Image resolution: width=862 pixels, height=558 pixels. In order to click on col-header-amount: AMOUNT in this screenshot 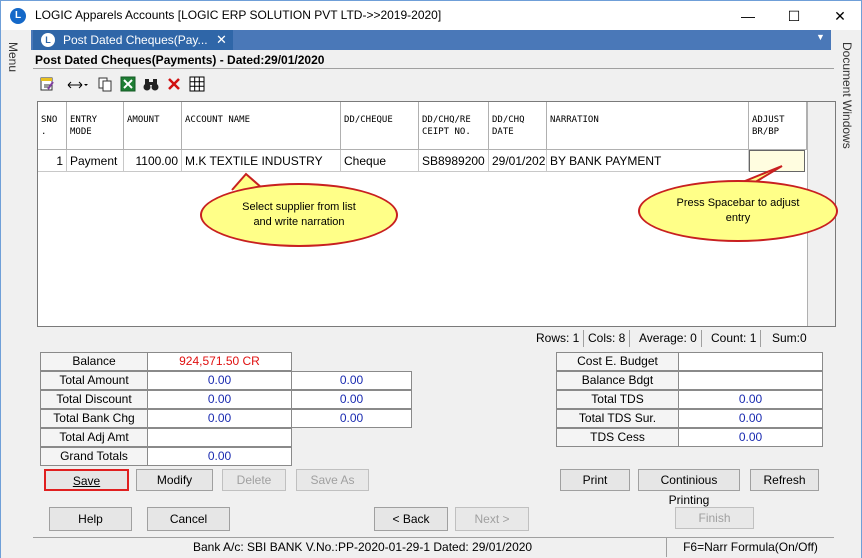, I will do `click(153, 126)`.